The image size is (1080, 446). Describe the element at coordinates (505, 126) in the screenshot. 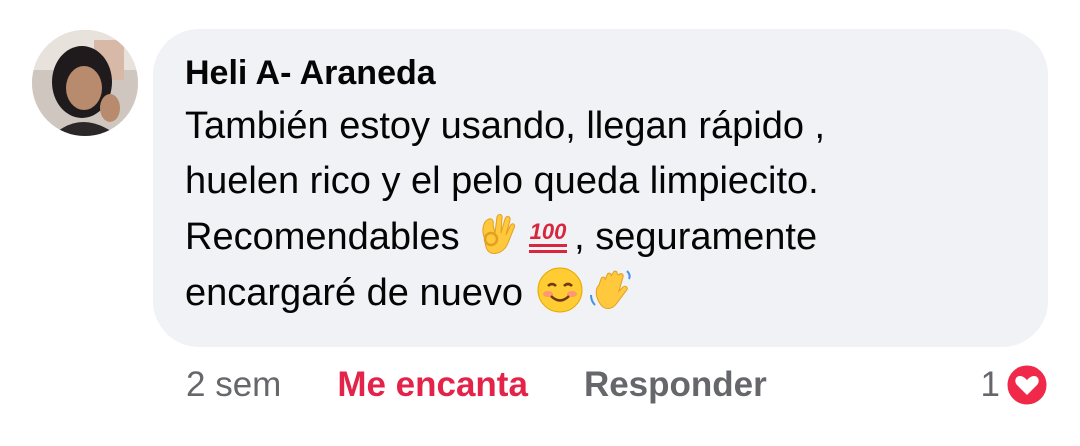

I see `comment-line: También estoy usando, llegan rápido ,` at that location.